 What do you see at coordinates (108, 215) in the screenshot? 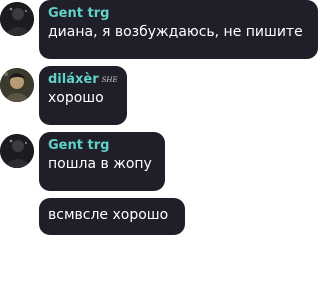
I see `message-text: всмвсле хорошо` at bounding box center [108, 215].